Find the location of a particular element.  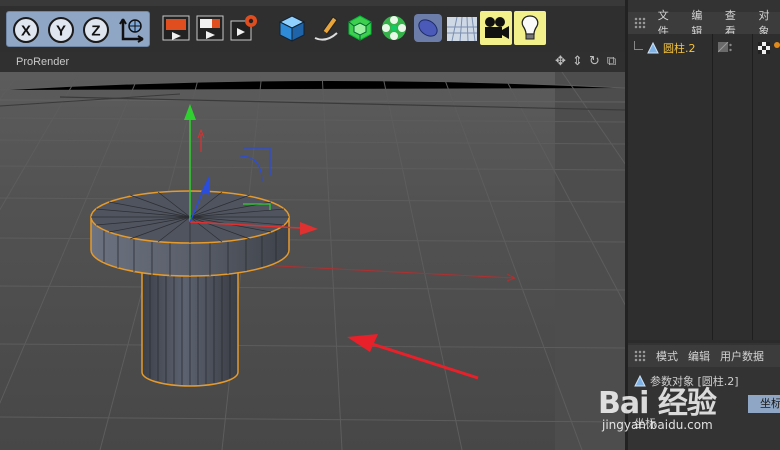

y-axis-lock-button: Y is located at coordinates (60, 30).